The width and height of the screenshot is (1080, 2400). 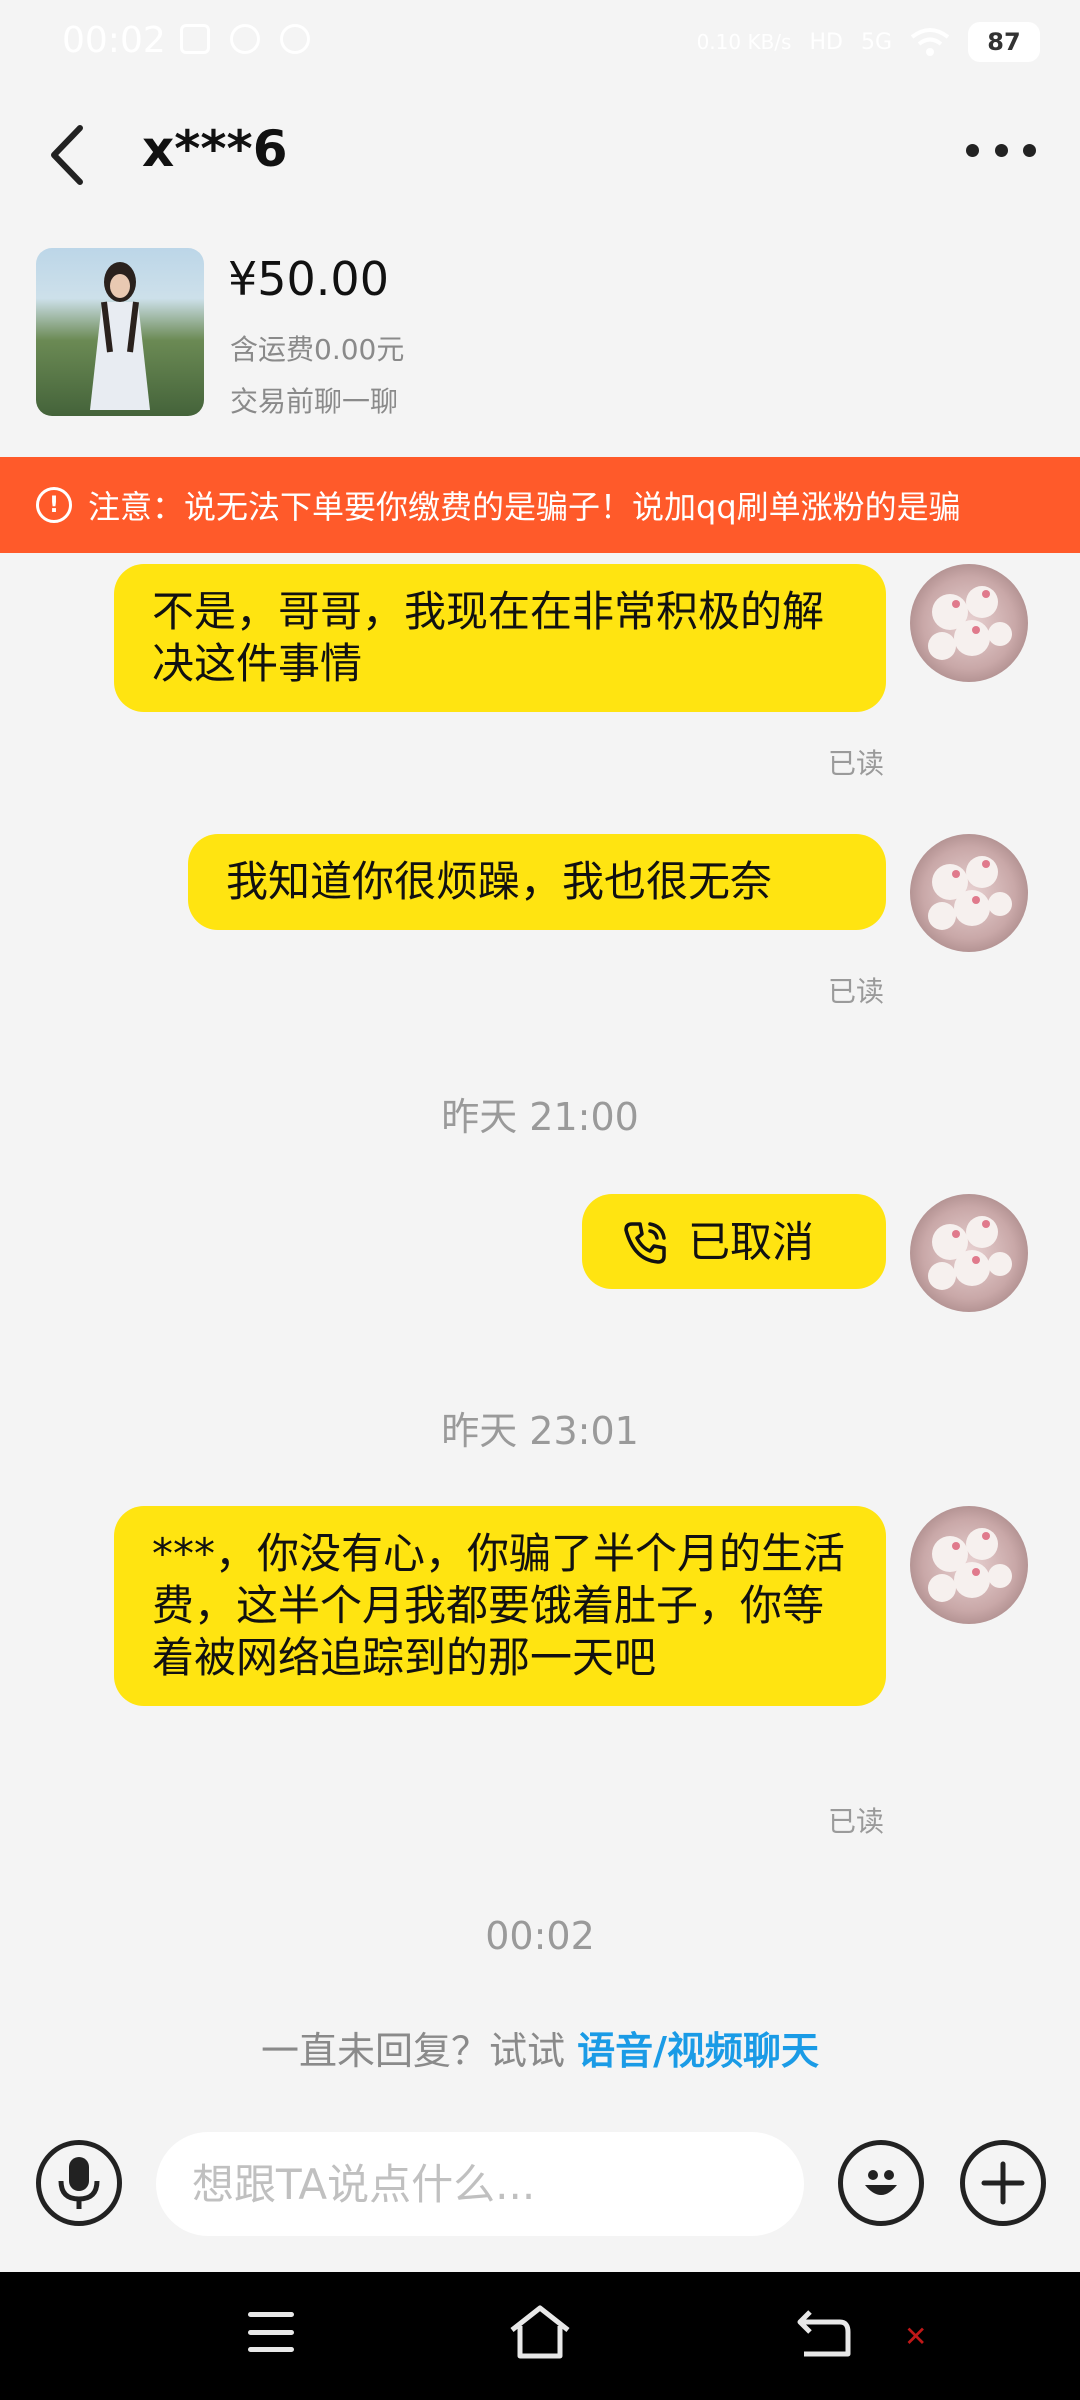 I want to click on timestamp: 00:02, so click(x=540, y=1936).